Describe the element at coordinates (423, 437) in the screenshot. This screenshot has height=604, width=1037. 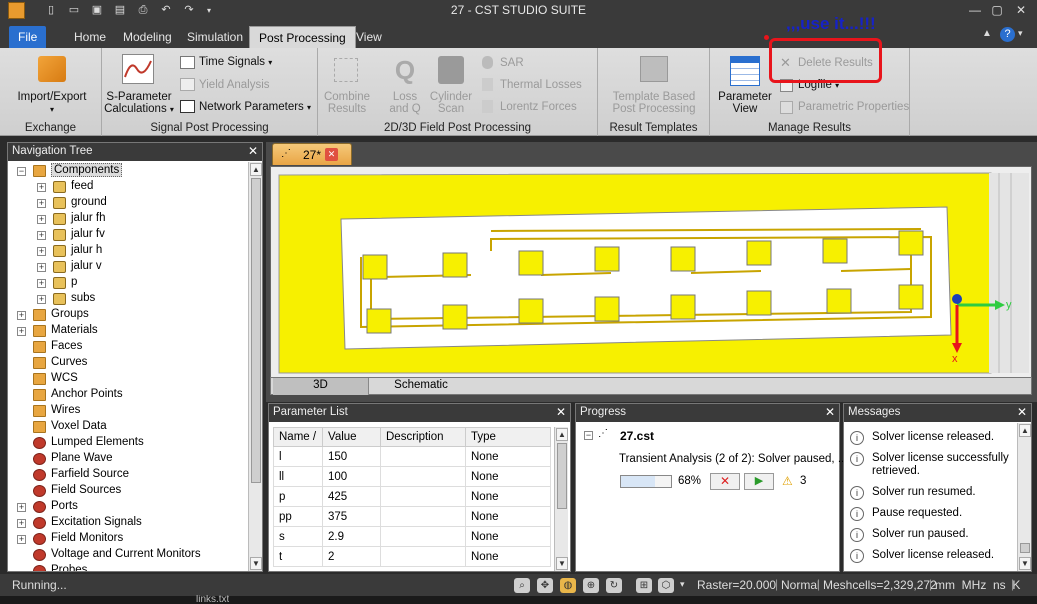
I see `column-description: Description` at that location.